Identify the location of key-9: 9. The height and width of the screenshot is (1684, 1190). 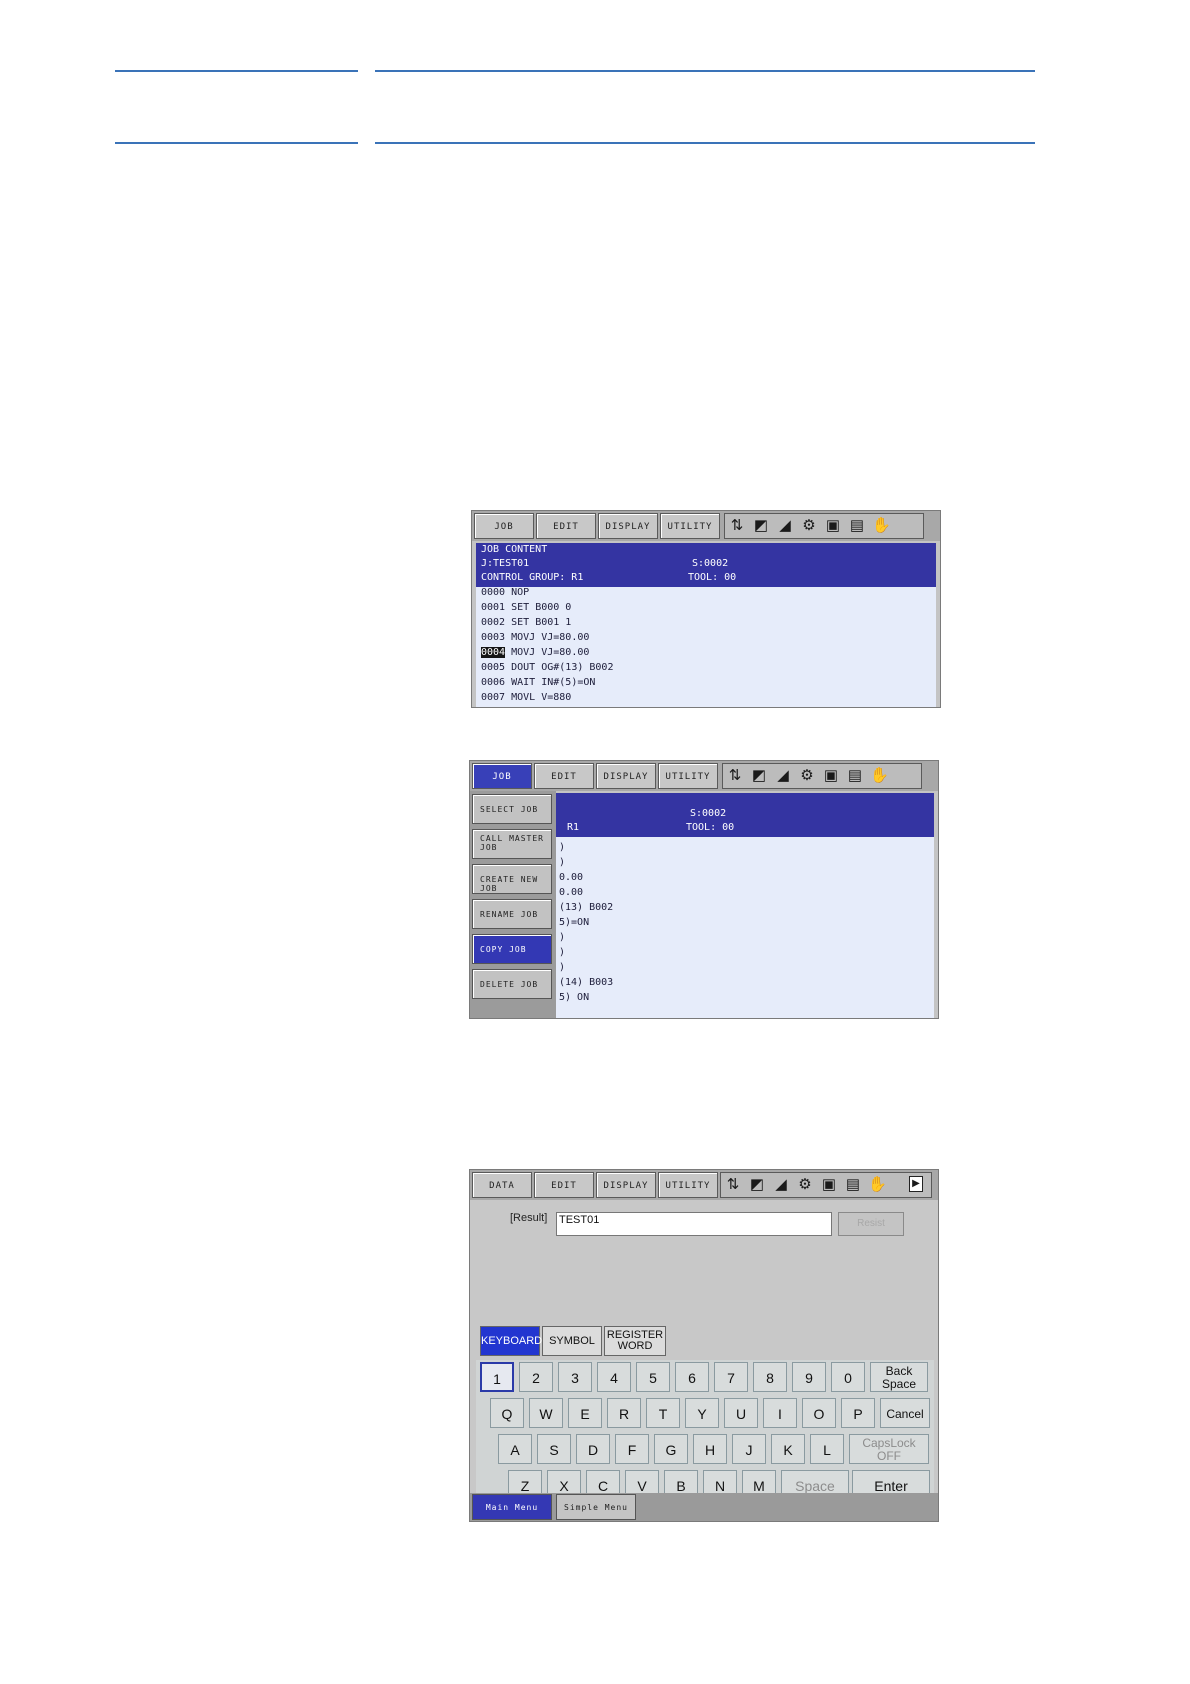
(809, 1377).